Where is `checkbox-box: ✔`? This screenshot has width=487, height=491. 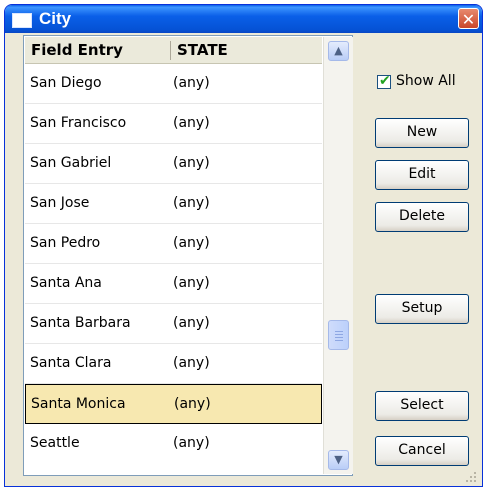 checkbox-box: ✔ is located at coordinates (384, 81).